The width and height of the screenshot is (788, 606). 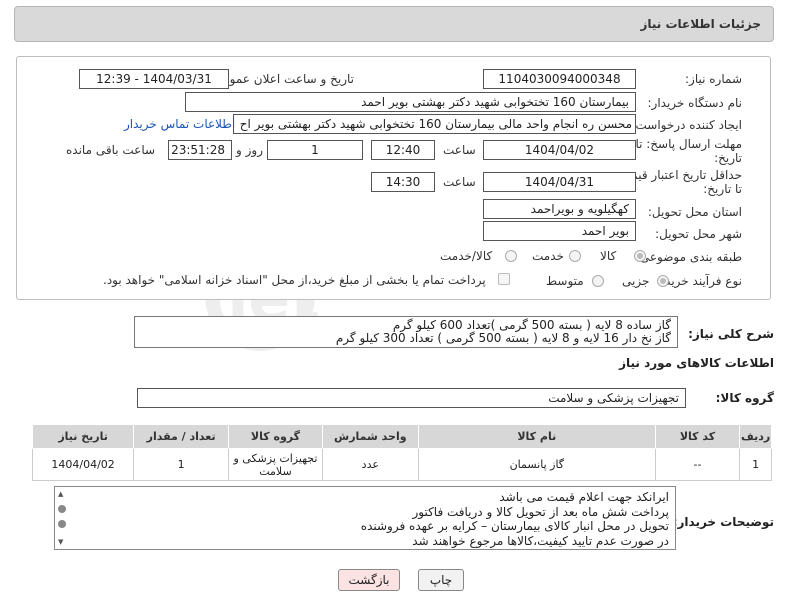 What do you see at coordinates (728, 158) in the screenshot?
I see `deadline-label-line2: تاریخ:` at bounding box center [728, 158].